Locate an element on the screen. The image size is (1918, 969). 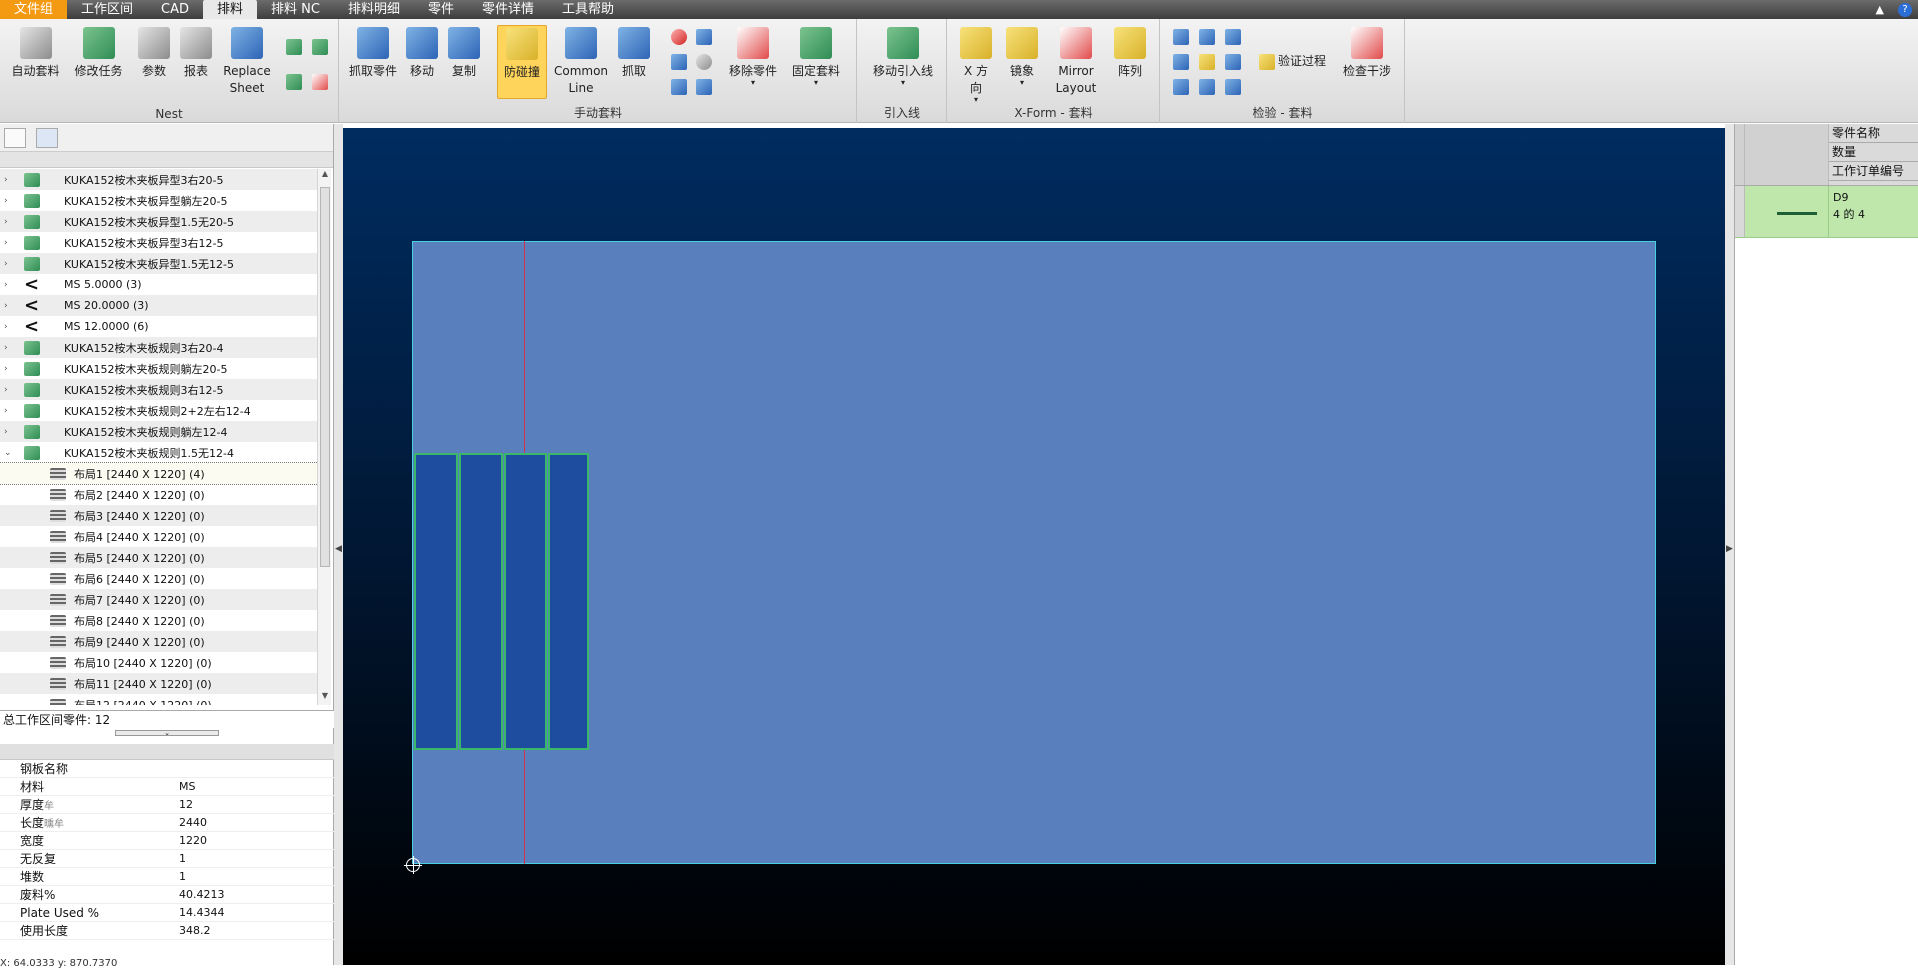
right-collapse-handle: ▶ is located at coordinates (1729, 544).